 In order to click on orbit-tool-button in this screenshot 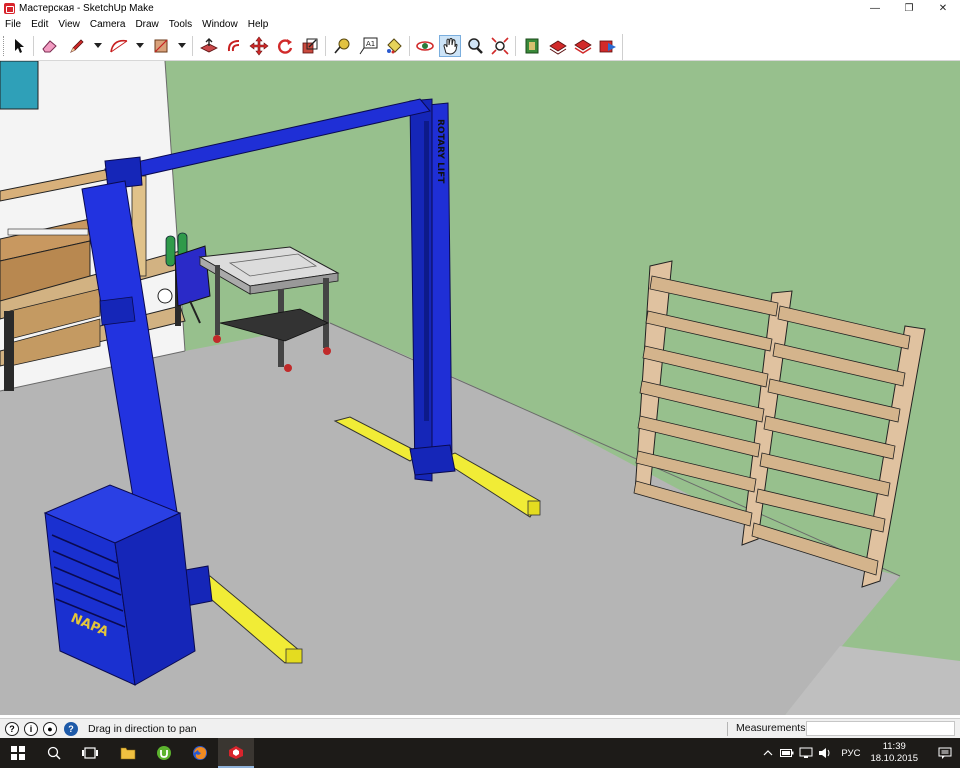, I will do `click(425, 46)`.